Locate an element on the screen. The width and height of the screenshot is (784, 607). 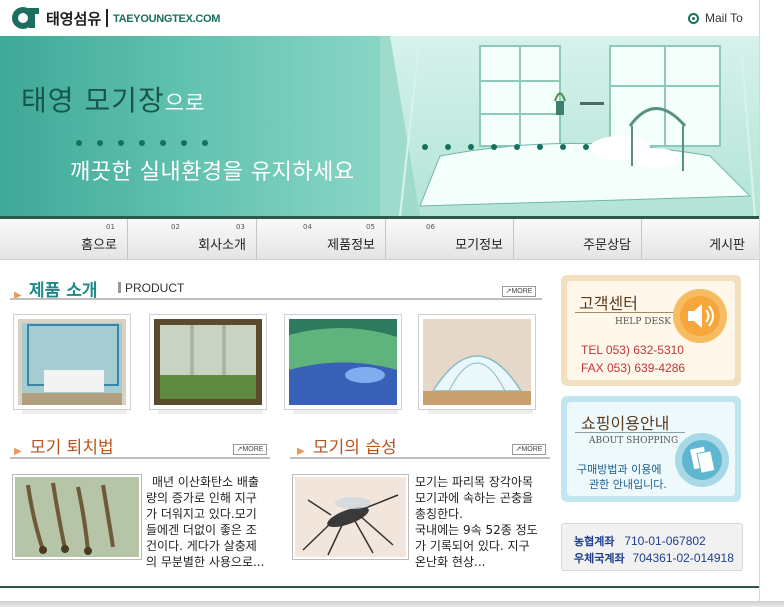
help-desk-fax: FAX 053) 639-4286 is located at coordinates (633, 368).